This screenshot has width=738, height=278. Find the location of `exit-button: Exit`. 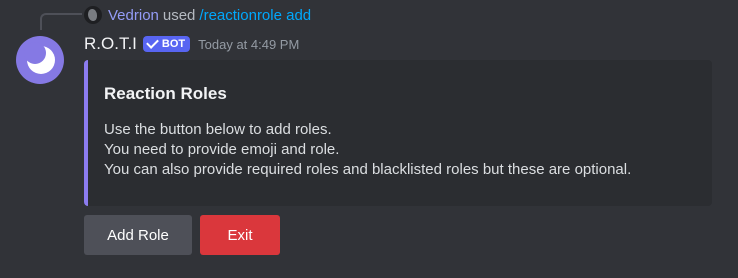

exit-button: Exit is located at coordinates (240, 235).